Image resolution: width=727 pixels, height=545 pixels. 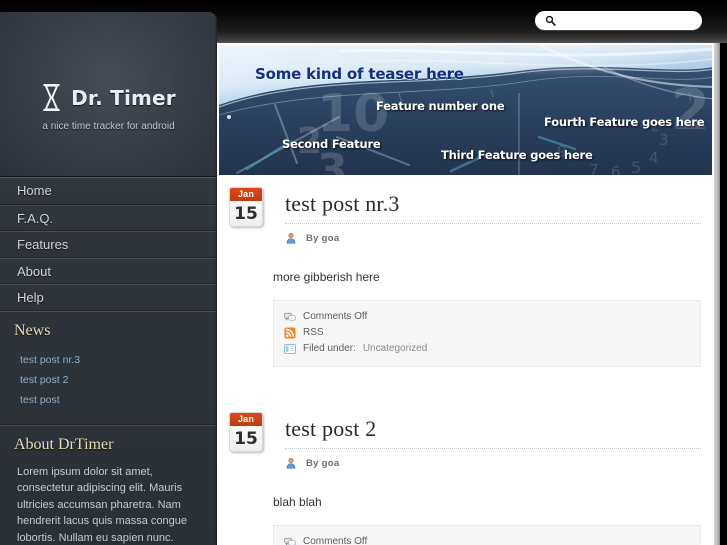 I want to click on post-header: Jan 15 test post nr.3 By goa, so click(x=465, y=213).